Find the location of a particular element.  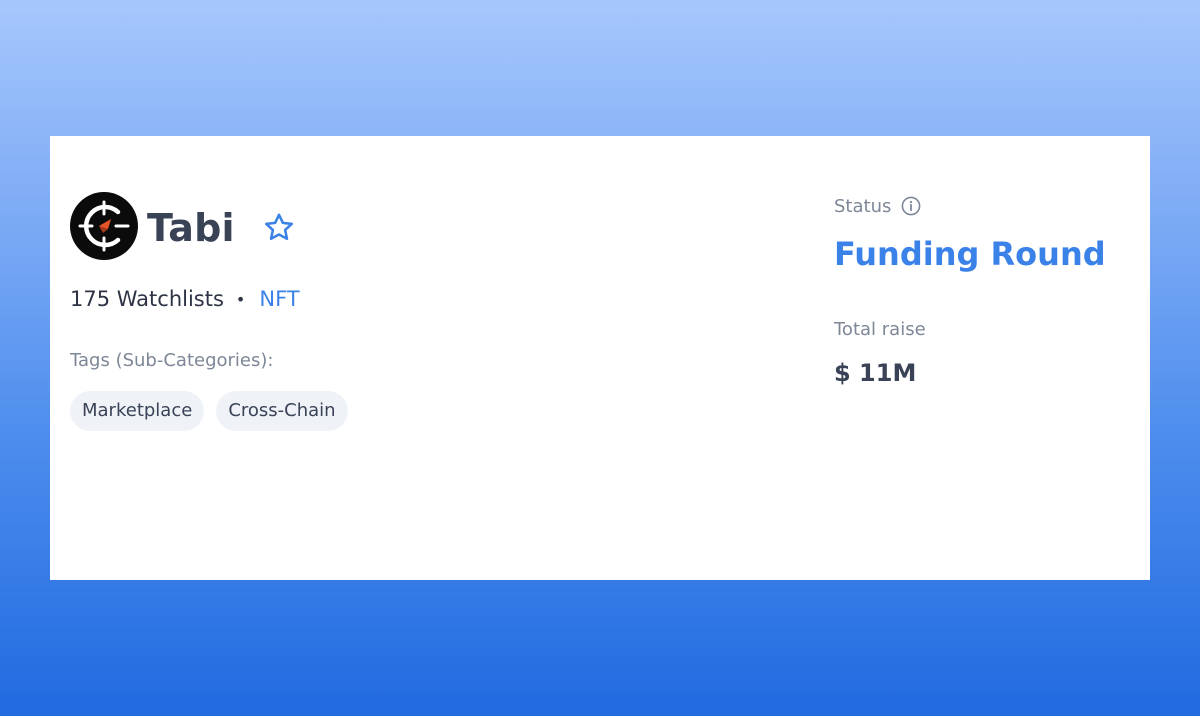

info-icon is located at coordinates (911, 206).